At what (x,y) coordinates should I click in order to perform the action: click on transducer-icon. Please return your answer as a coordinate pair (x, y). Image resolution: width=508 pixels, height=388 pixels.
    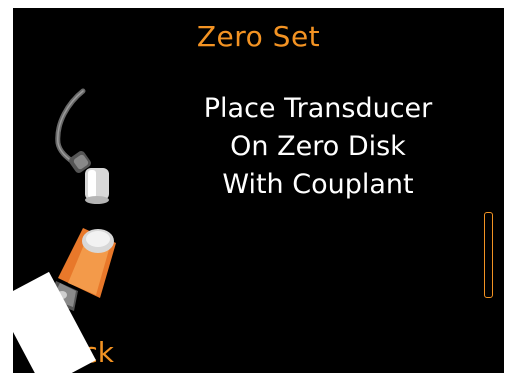
    Looking at the image, I should click on (82, 146).